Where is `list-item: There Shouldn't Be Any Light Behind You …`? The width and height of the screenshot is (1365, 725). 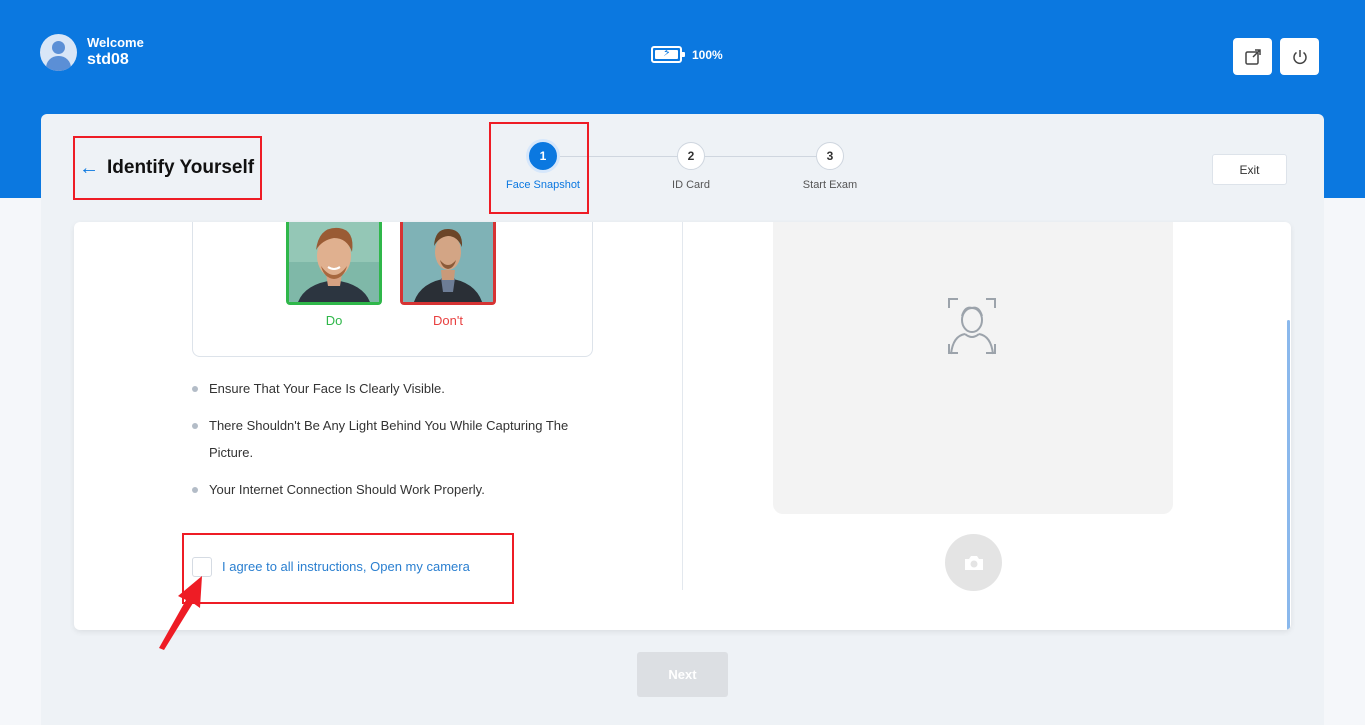 list-item: There Shouldn't Be Any Light Behind You … is located at coordinates (392, 439).